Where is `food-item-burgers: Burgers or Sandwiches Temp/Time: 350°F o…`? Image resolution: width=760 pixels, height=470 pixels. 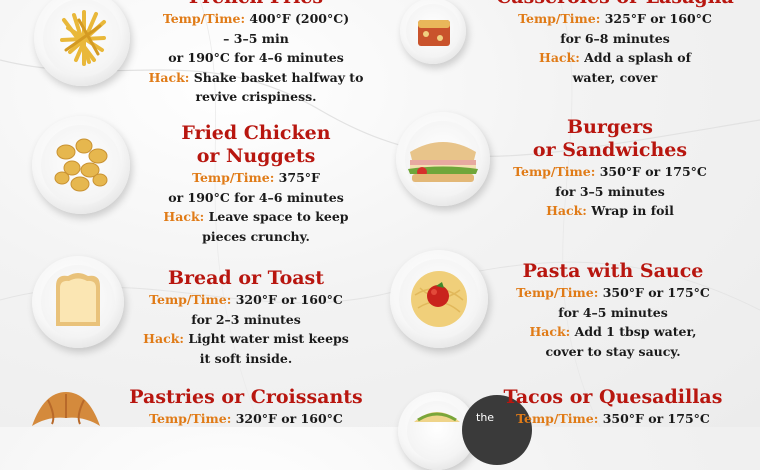 food-item-burgers: Burgers or Sandwiches Temp/Time: 350°F o… is located at coordinates (610, 168).